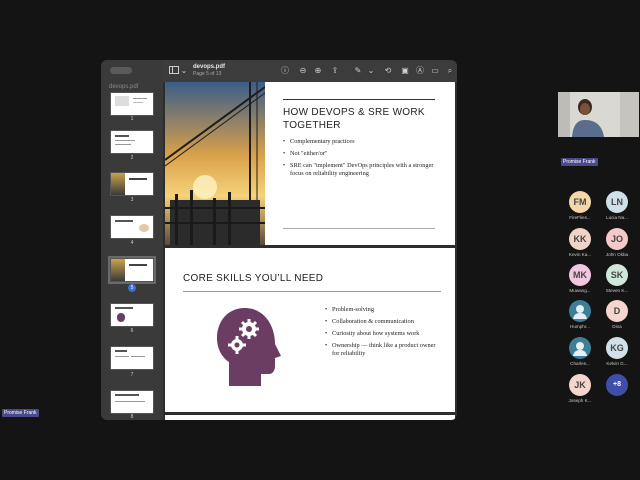 This screenshot has height=480, width=640. What do you see at coordinates (580, 202) in the screenshot?
I see `avatar: FM` at bounding box center [580, 202].